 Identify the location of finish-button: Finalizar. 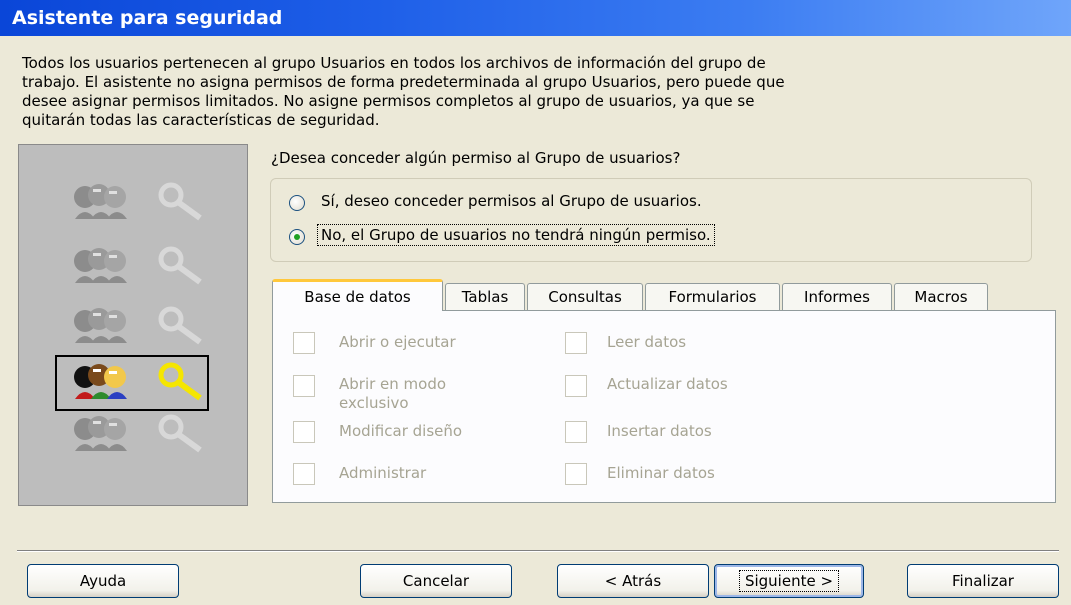
(983, 581).